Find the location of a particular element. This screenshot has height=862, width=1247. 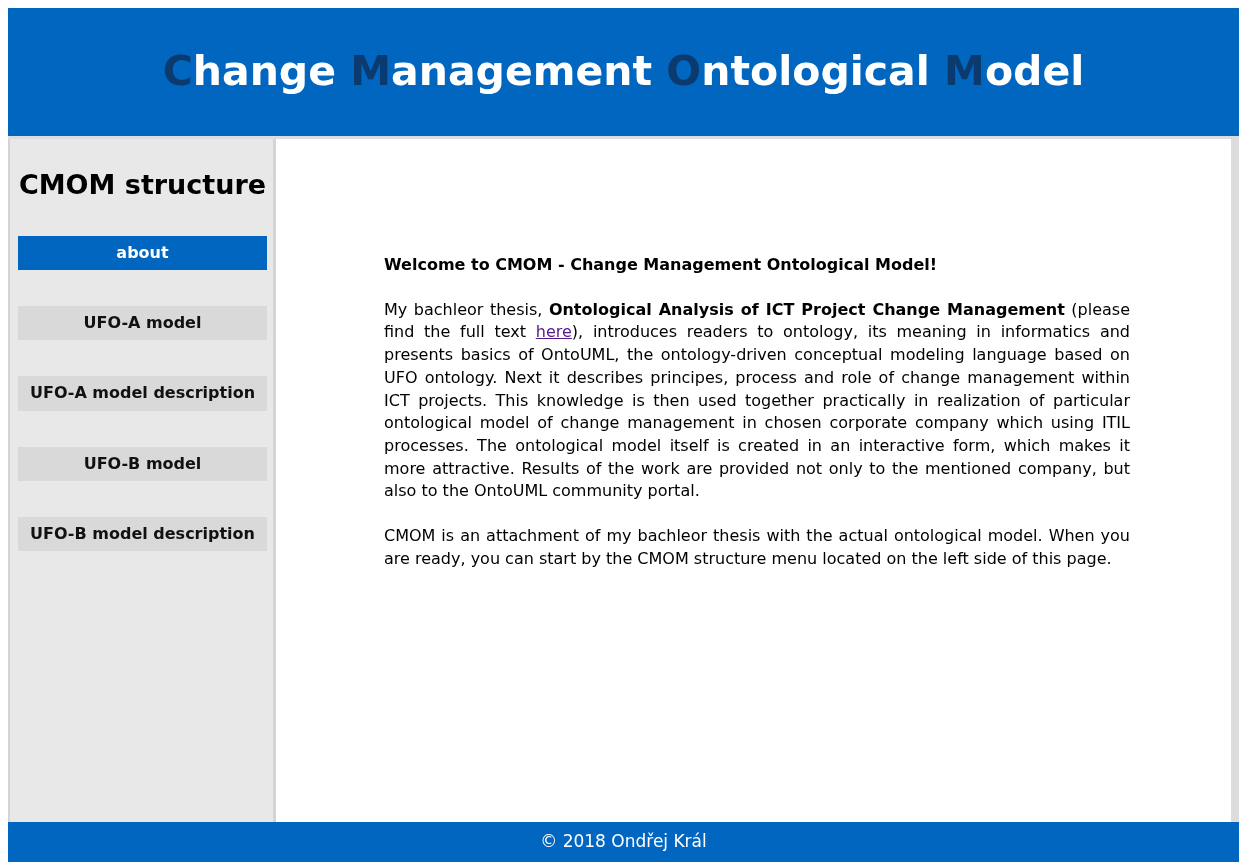

page-title: Change Management Ontological Model is located at coordinates (623, 72).